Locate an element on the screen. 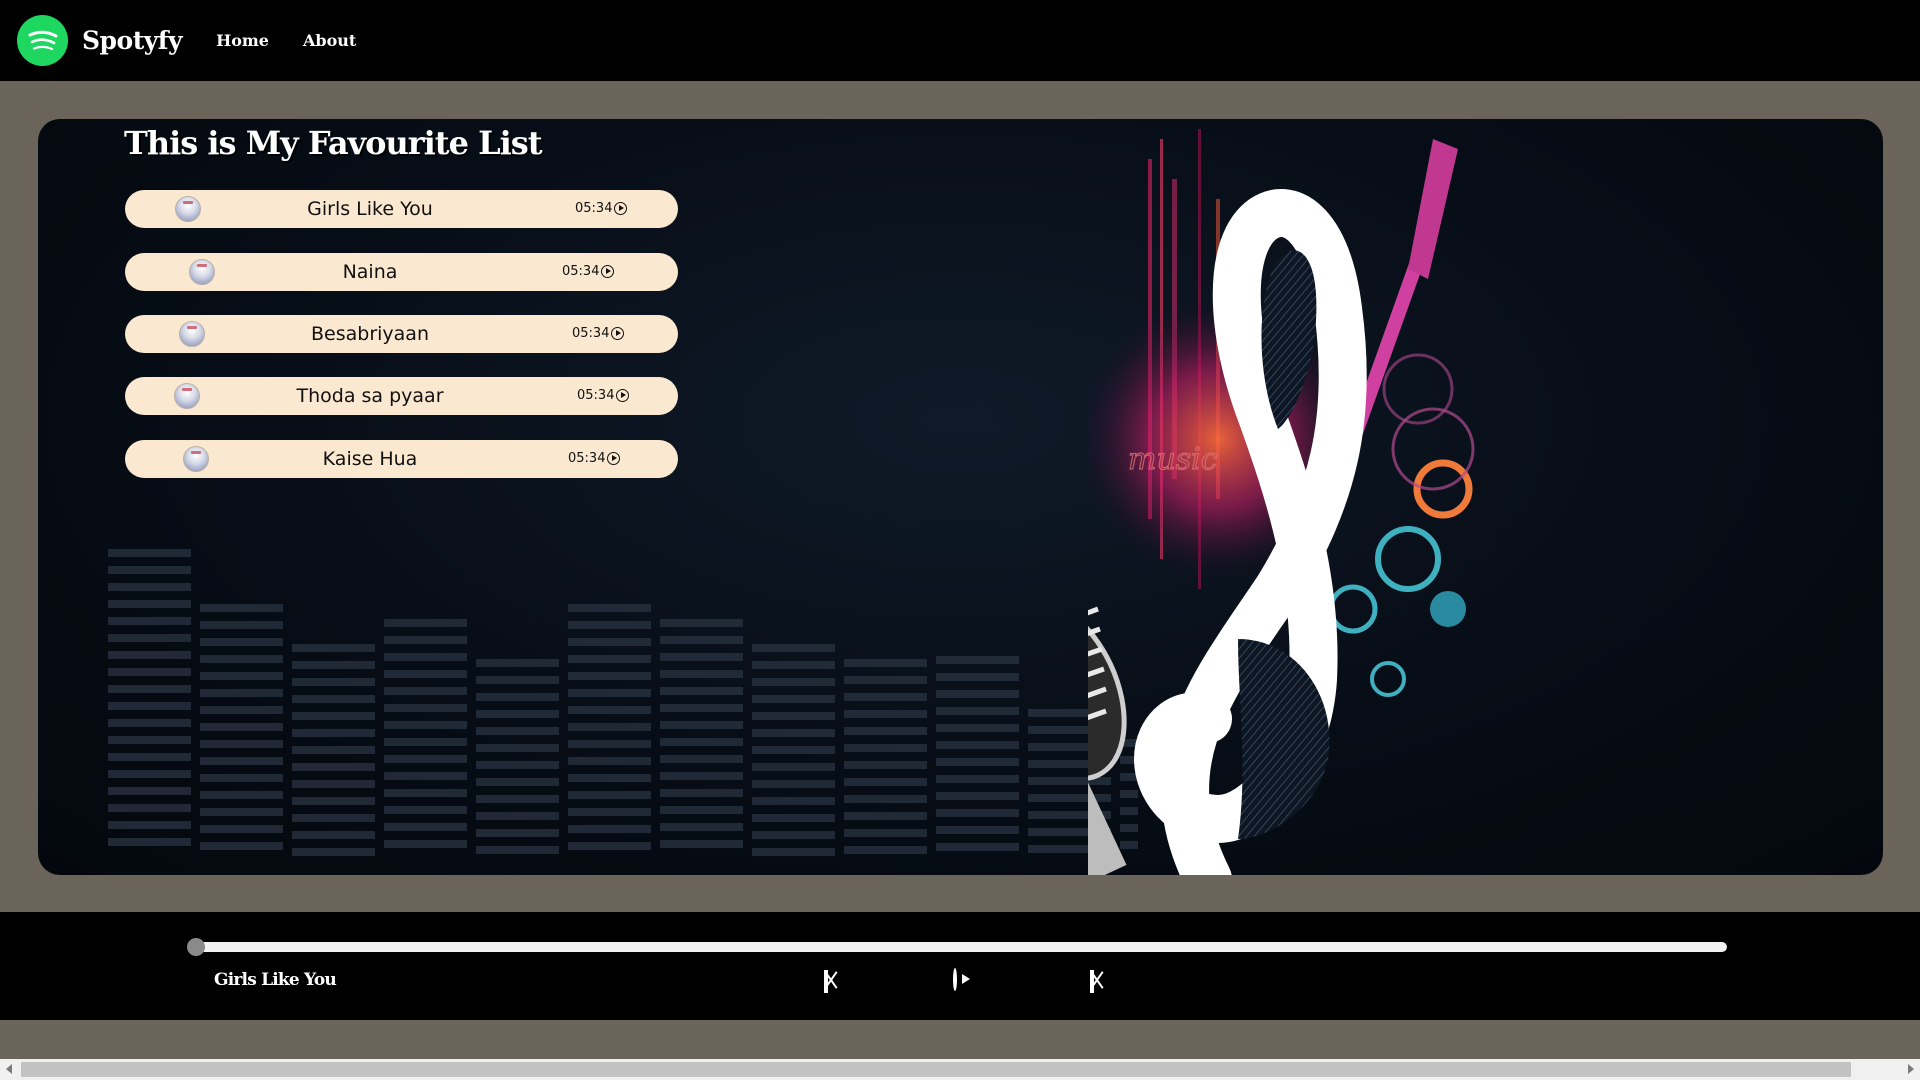 This screenshot has width=1920, height=1080. scrollbar-thumb is located at coordinates (936, 1069).